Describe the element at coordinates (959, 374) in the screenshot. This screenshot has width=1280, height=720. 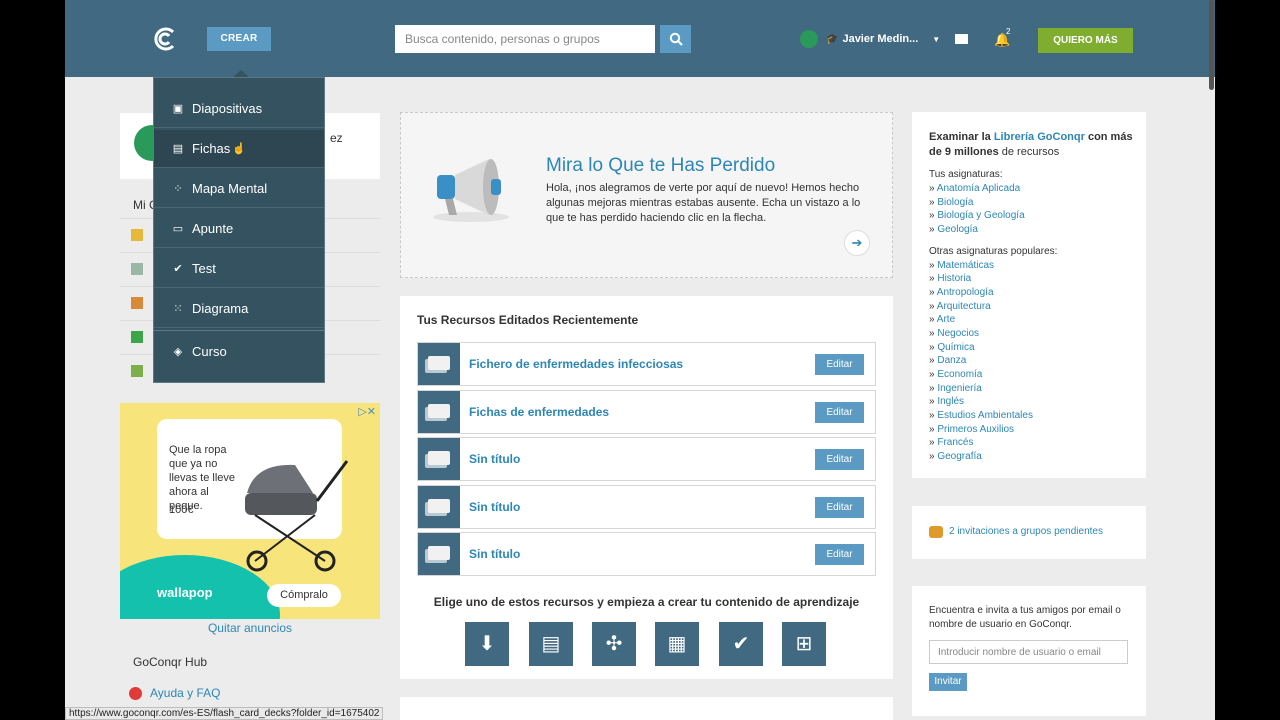
I see `subject-link: Economía` at that location.